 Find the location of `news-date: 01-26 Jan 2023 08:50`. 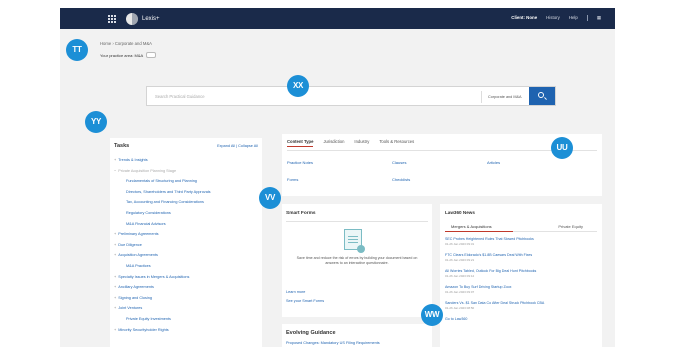

news-date: 01-26 Jan 2023 08:50 is located at coordinates (460, 308).